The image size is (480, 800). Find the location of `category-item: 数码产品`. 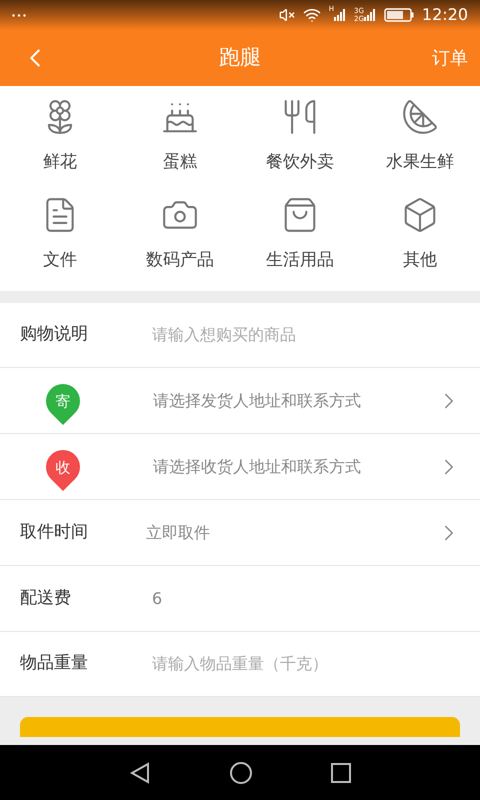

category-item: 数码产品 is located at coordinates (180, 234).